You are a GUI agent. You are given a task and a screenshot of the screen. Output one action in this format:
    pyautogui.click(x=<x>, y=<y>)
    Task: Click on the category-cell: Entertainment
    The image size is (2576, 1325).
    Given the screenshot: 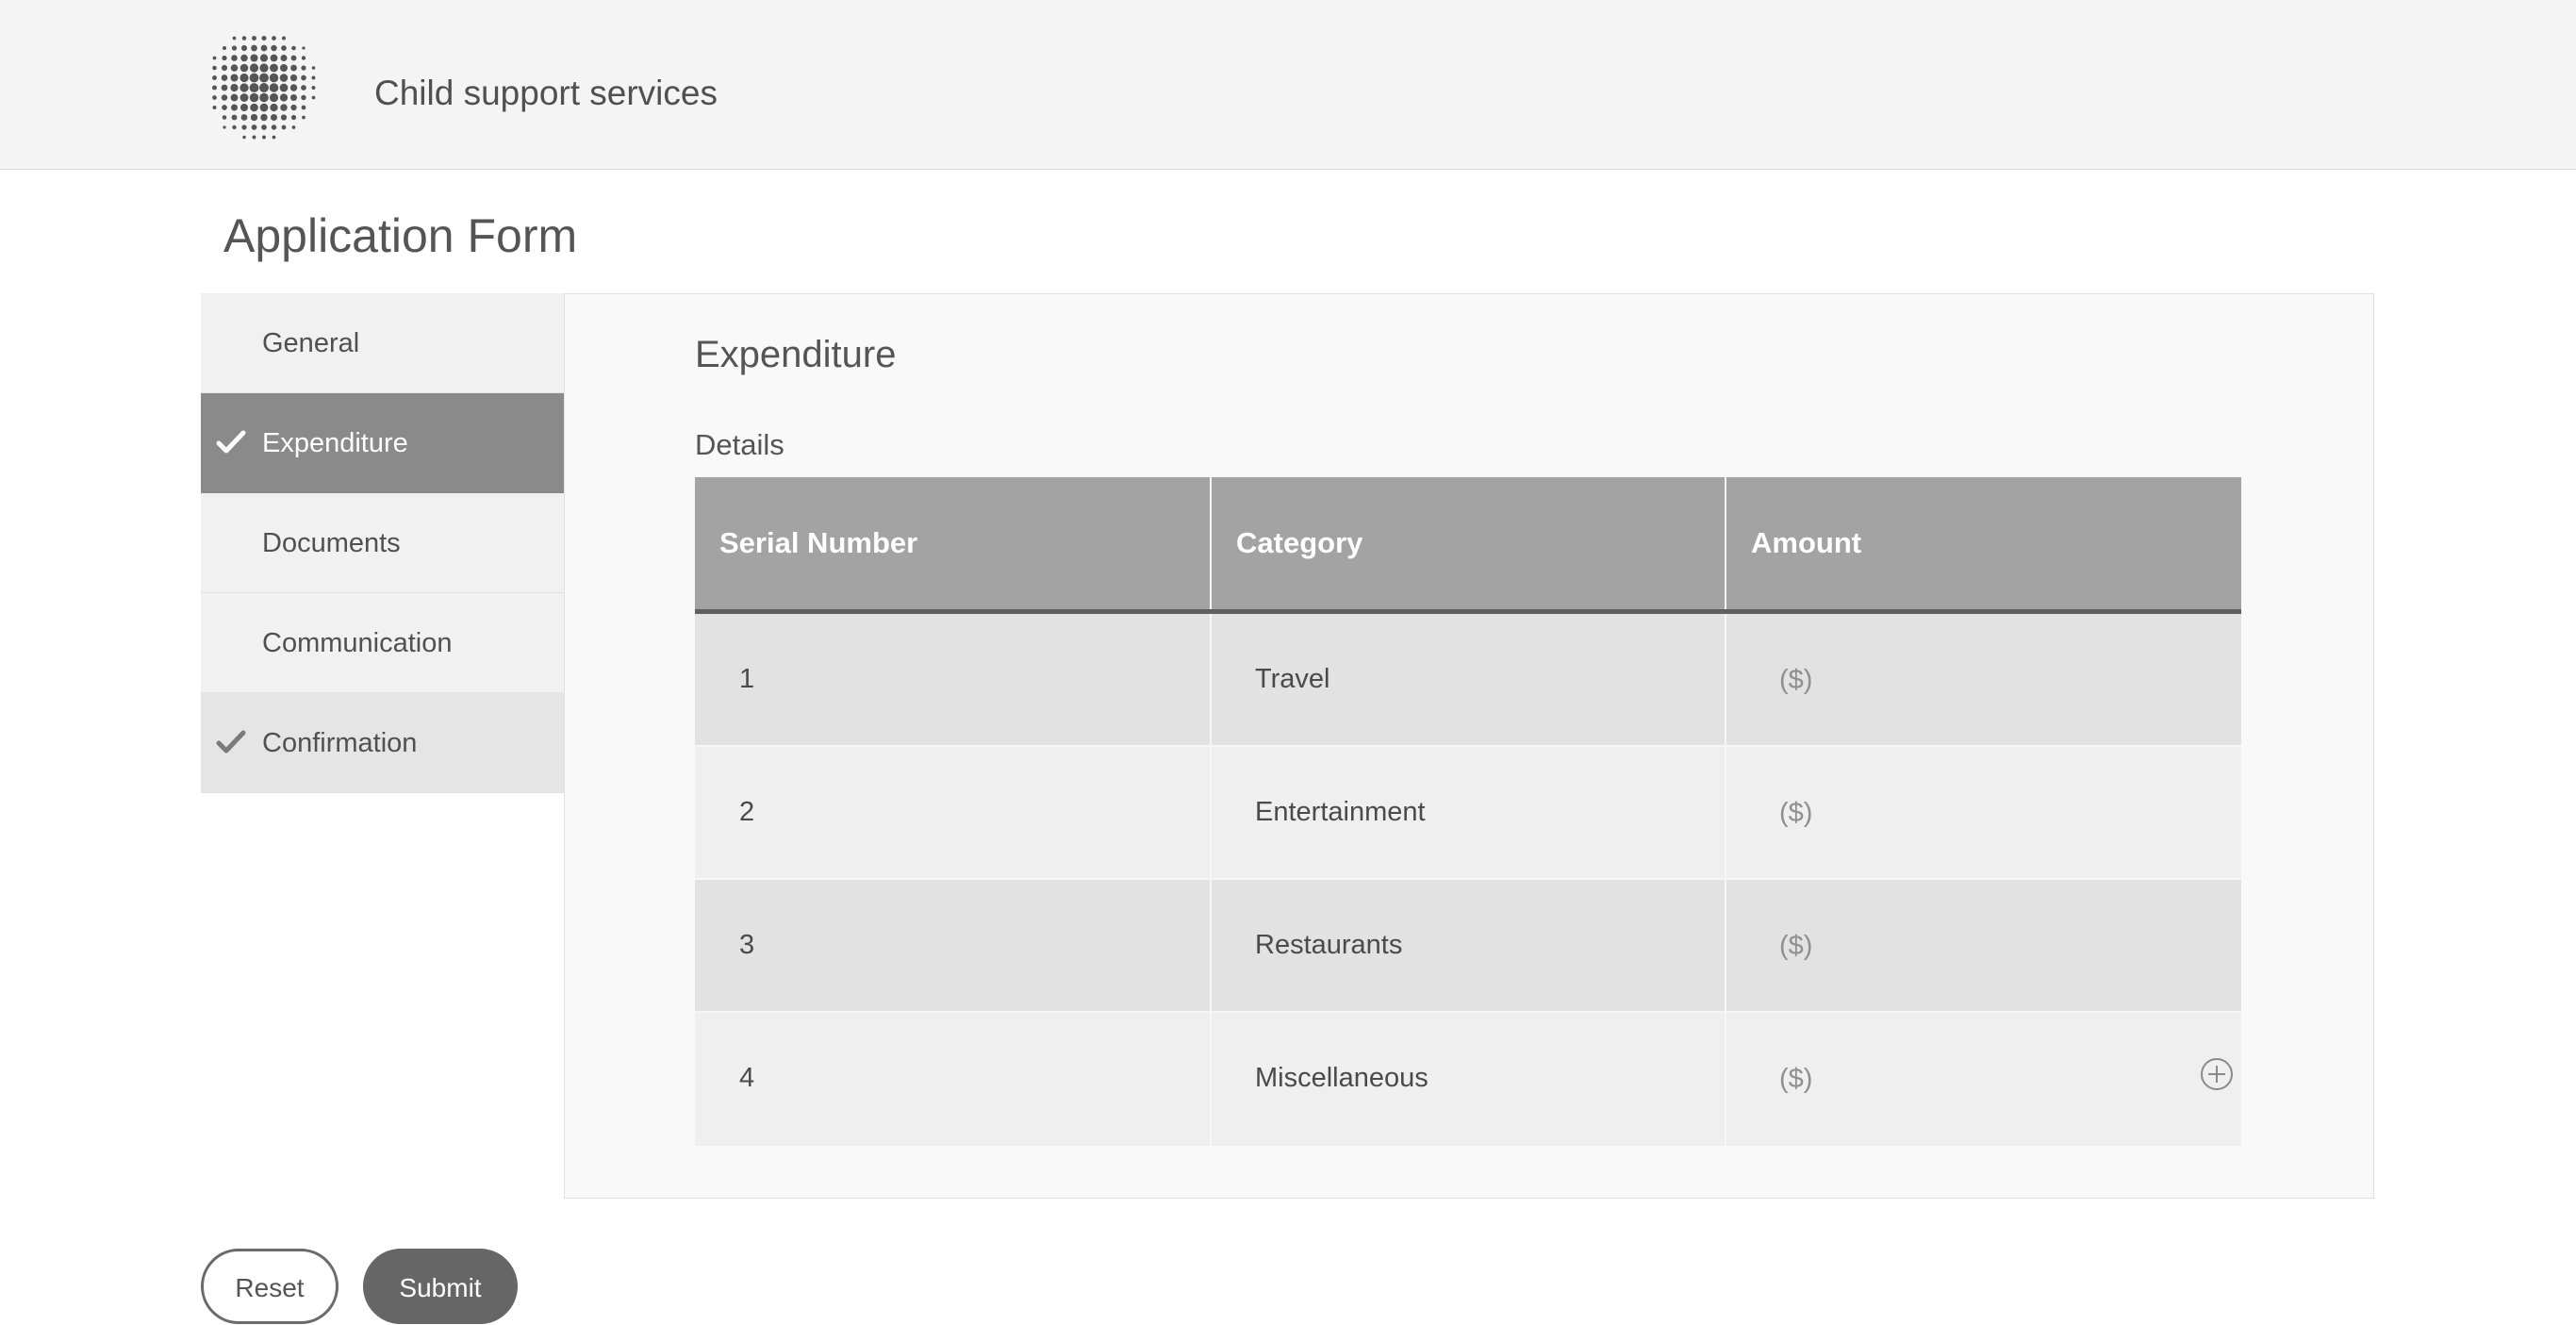 What is the action you would take?
    pyautogui.click(x=1469, y=812)
    